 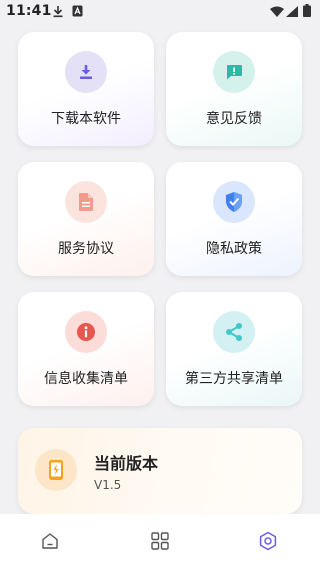 What do you see at coordinates (277, 11) in the screenshot?
I see `wifi-icon` at bounding box center [277, 11].